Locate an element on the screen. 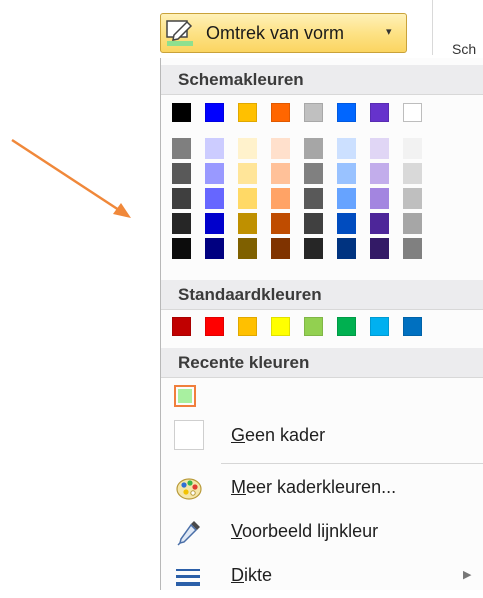 This screenshot has width=483, height=598. chevron-down-icon: ▾ is located at coordinates (389, 32).